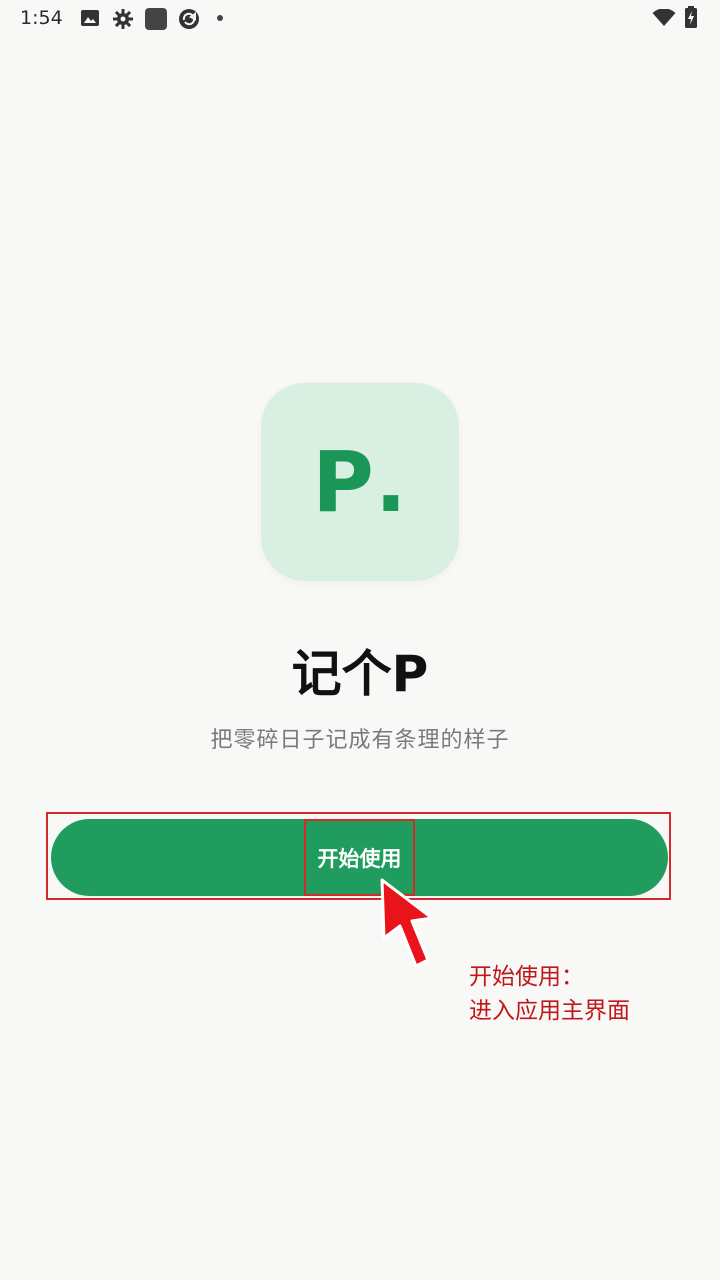 The image size is (720, 1280). I want to click on app-logo-letter: P., so click(360, 482).